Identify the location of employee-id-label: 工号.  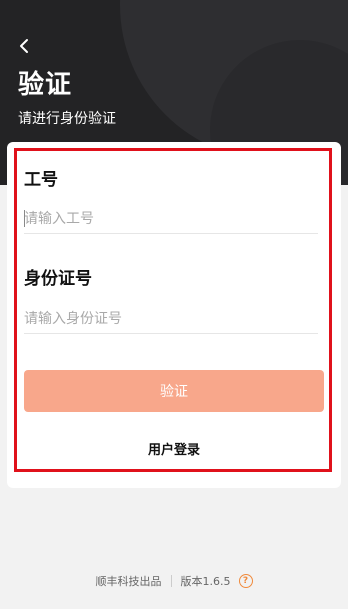
(41, 180).